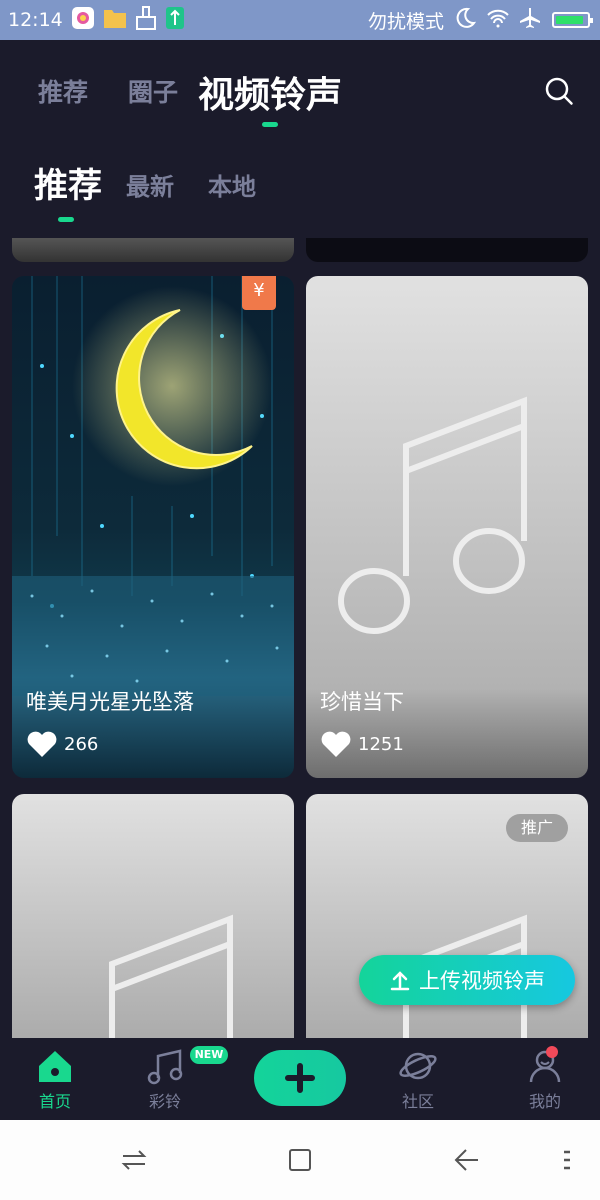  Describe the element at coordinates (362, 702) in the screenshot. I see `card-title: 珍惜当下` at that location.